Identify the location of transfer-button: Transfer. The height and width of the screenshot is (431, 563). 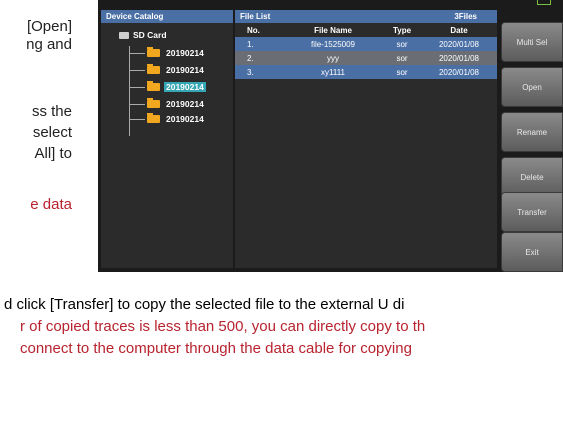
(532, 212).